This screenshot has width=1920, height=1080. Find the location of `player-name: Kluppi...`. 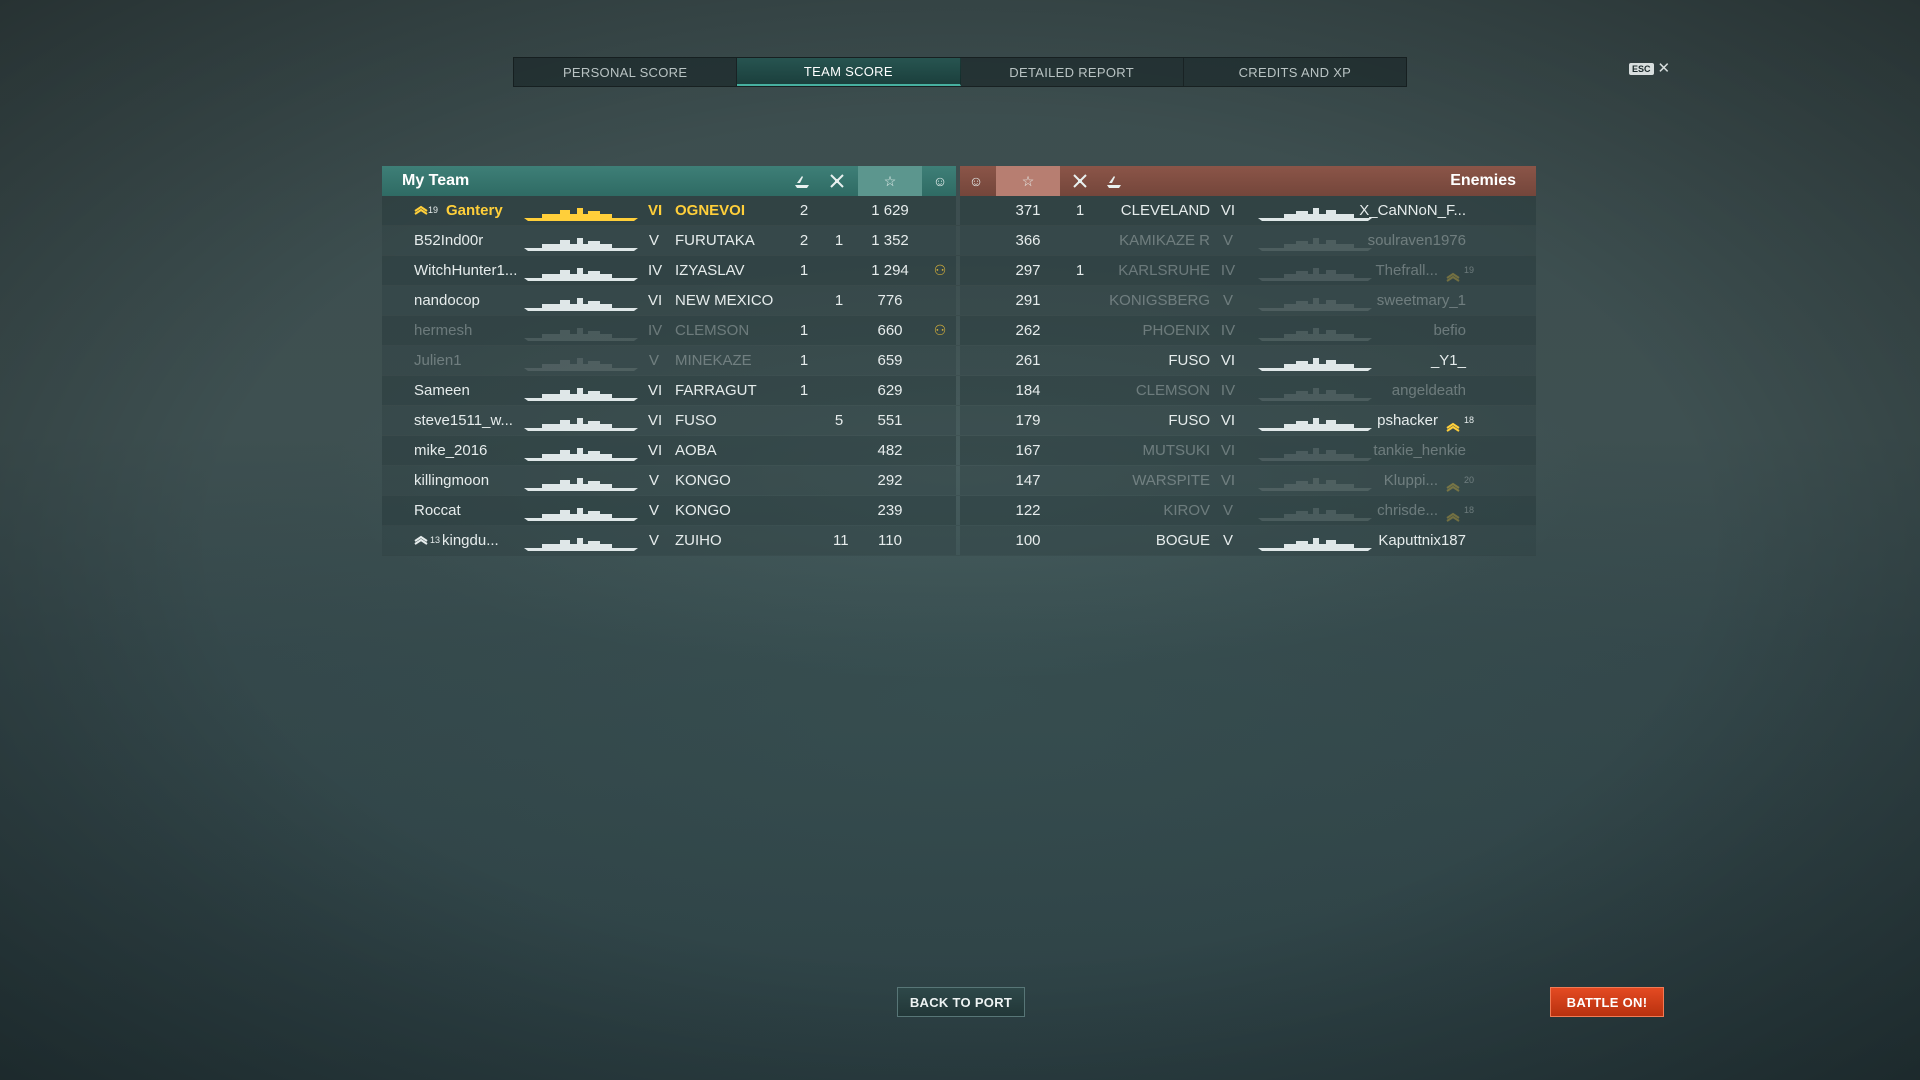

player-name: Kluppi... is located at coordinates (1410, 480).